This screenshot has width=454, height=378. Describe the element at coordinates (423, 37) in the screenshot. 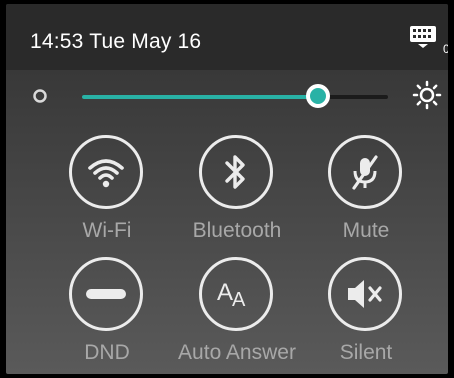

I see `keyboard-icon` at that location.